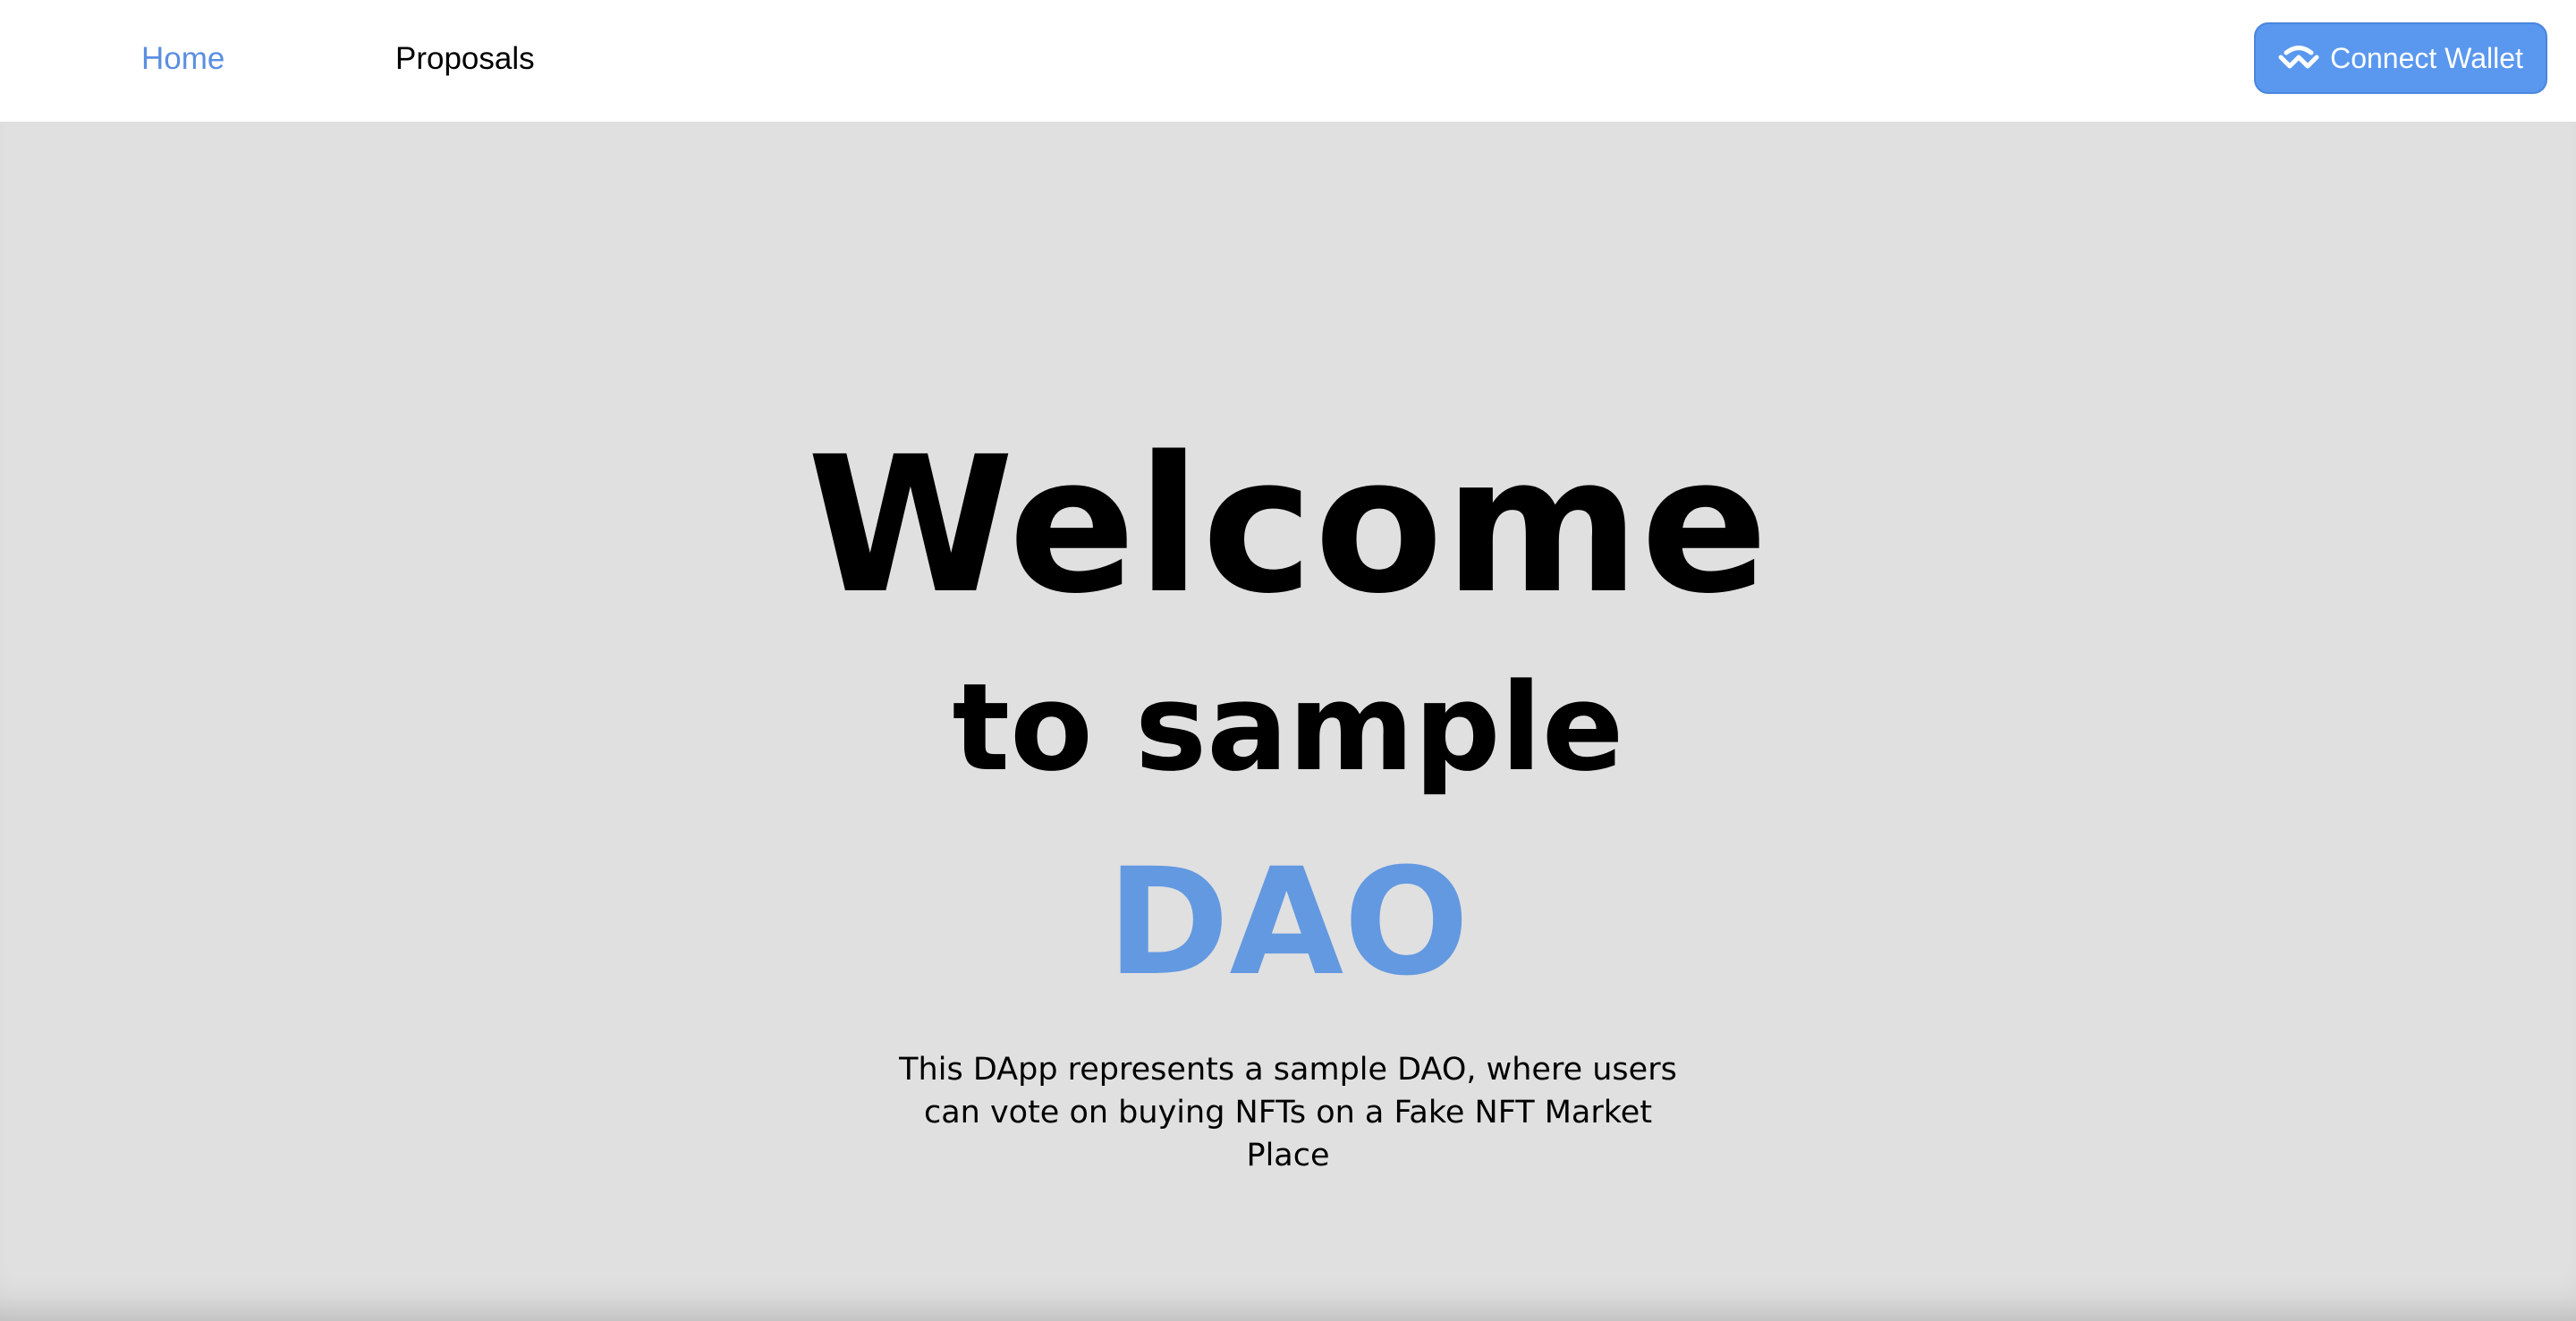 The image size is (2576, 1321). Describe the element at coordinates (1288, 727) in the screenshot. I see `hero-subtitle: to sample` at that location.